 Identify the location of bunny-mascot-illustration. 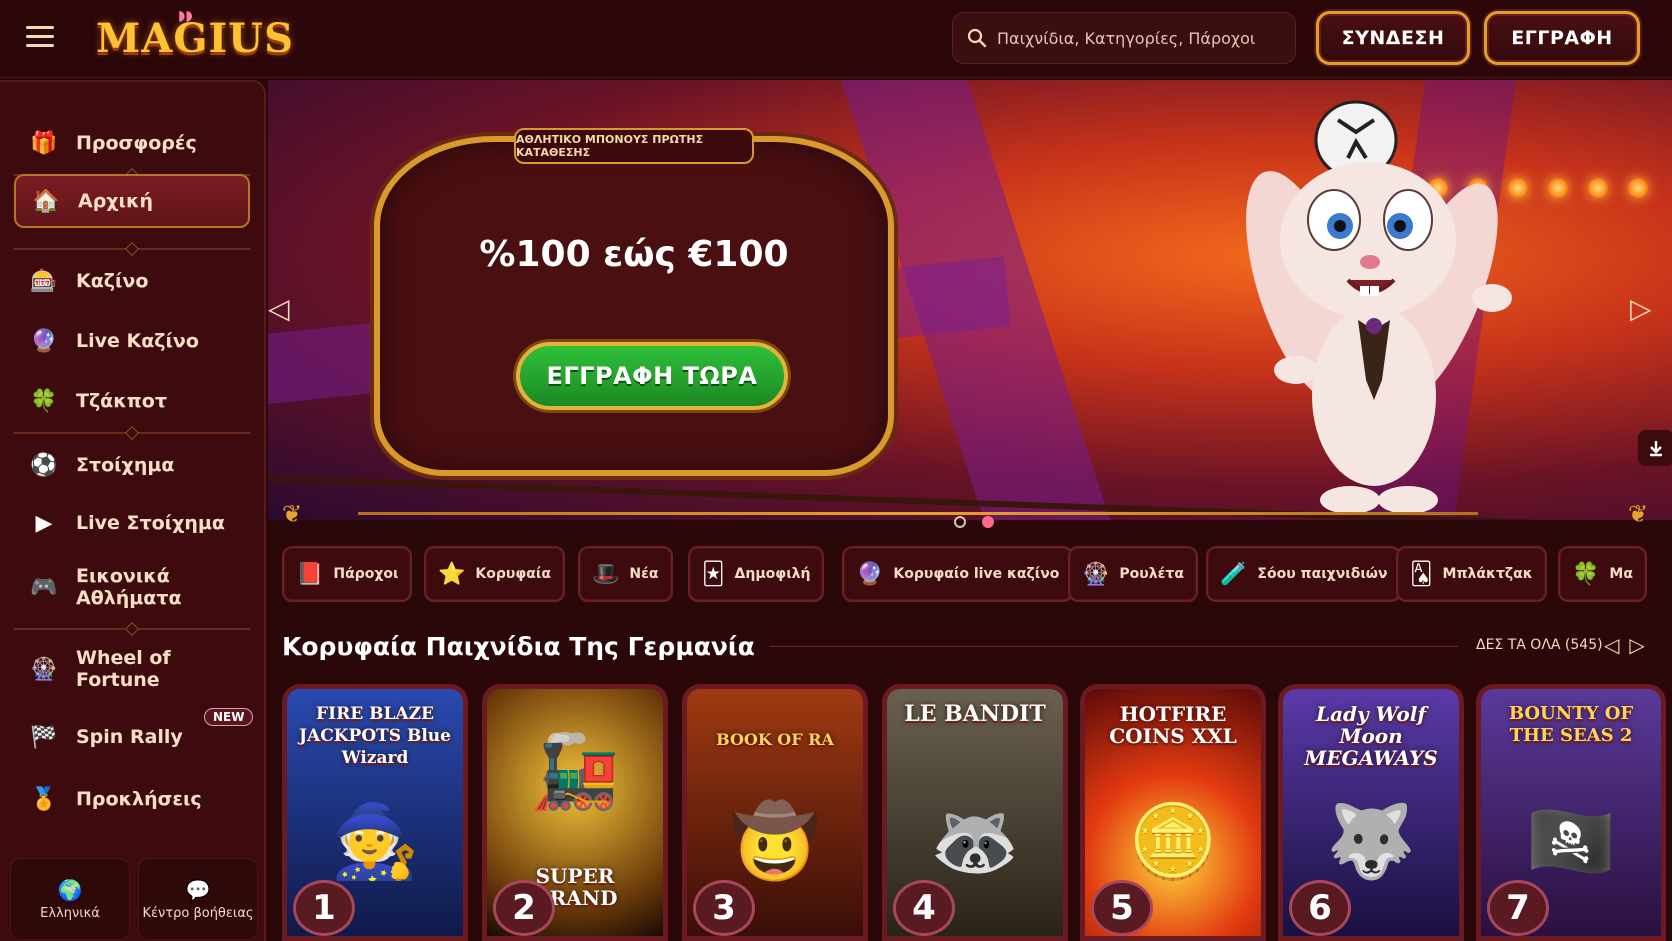
(1379, 307).